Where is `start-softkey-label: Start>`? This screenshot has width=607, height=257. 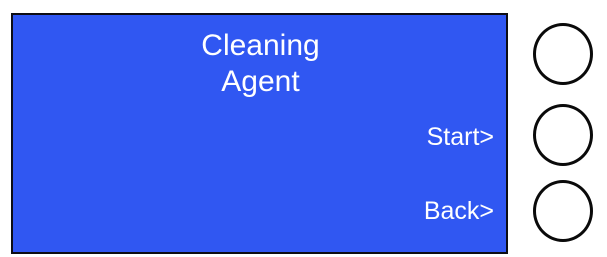
start-softkey-label: Start> is located at coordinates (460, 137).